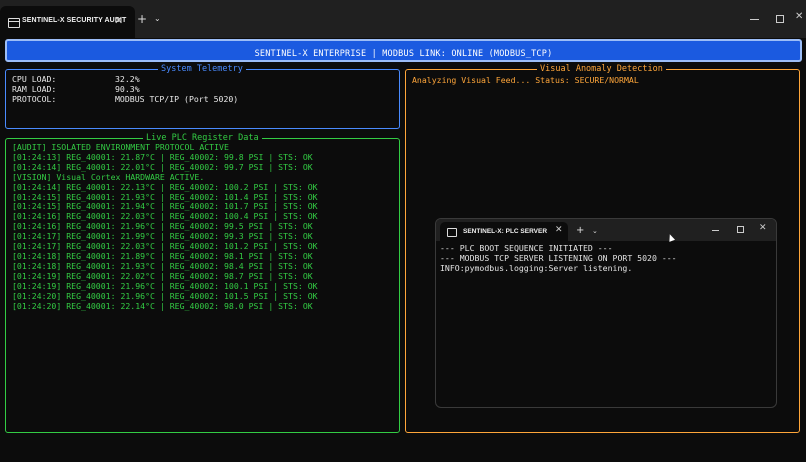  What do you see at coordinates (403, 19) in the screenshot?
I see `terminal-tab-bar: SENTINEL-X SECURITY AUDIT ✕ + ⌄ ✕` at bounding box center [403, 19].